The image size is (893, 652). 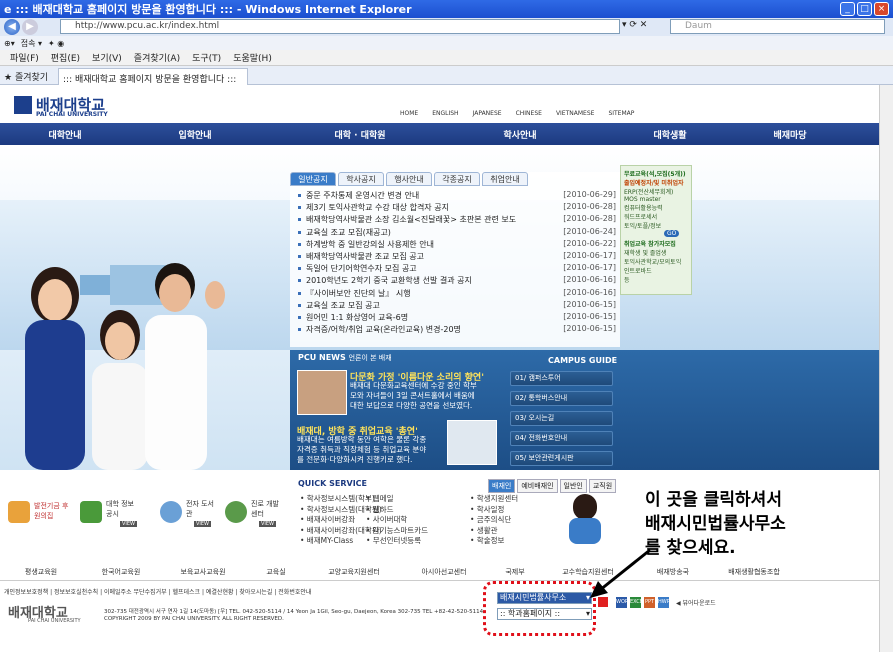 What do you see at coordinates (864, 9) in the screenshot?
I see `maximize-button: □` at bounding box center [864, 9].